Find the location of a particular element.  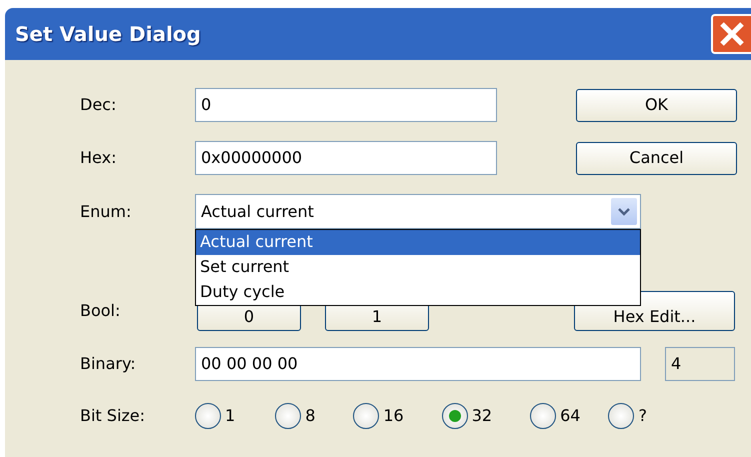

field-label: Bit Size: is located at coordinates (113, 416).